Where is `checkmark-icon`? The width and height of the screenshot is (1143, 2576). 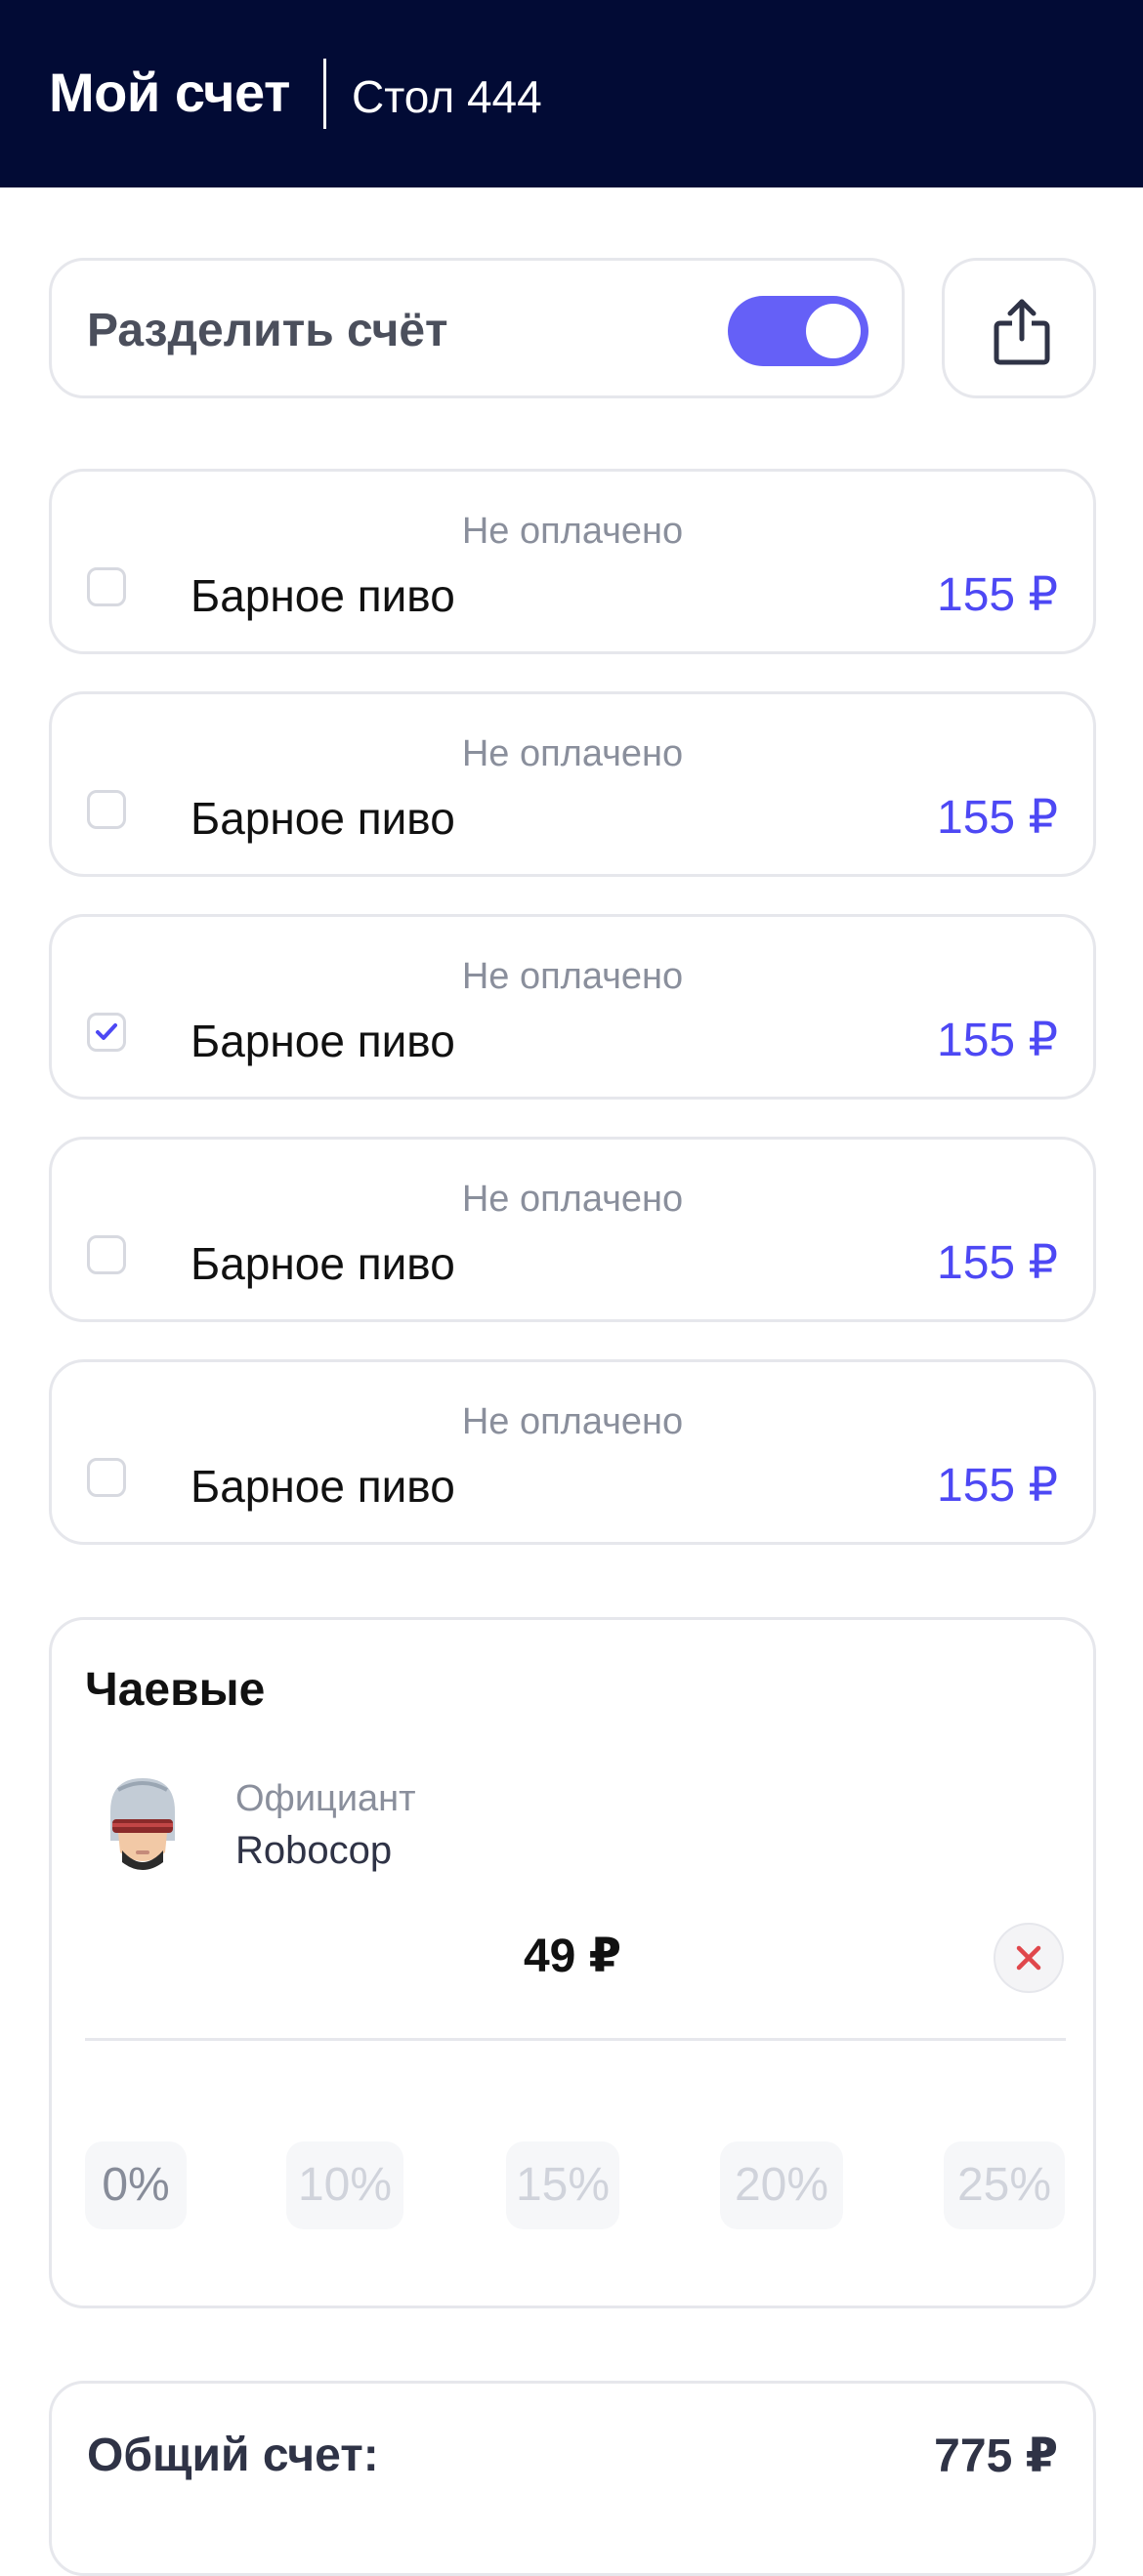 checkmark-icon is located at coordinates (106, 1031).